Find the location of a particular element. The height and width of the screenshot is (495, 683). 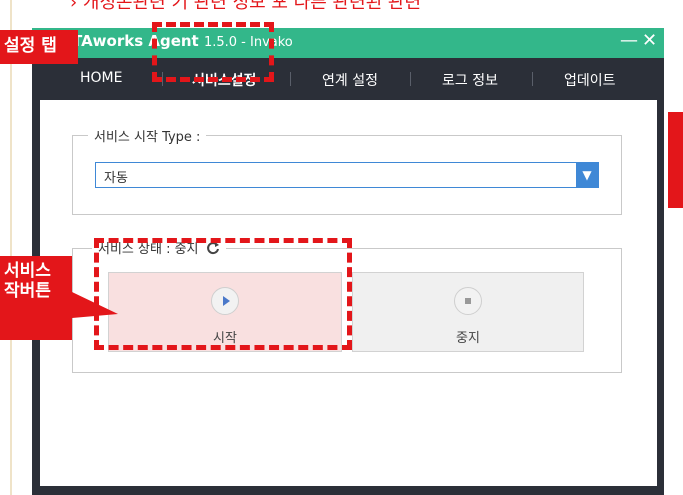

tab-update: 업데이트 is located at coordinates (590, 80).